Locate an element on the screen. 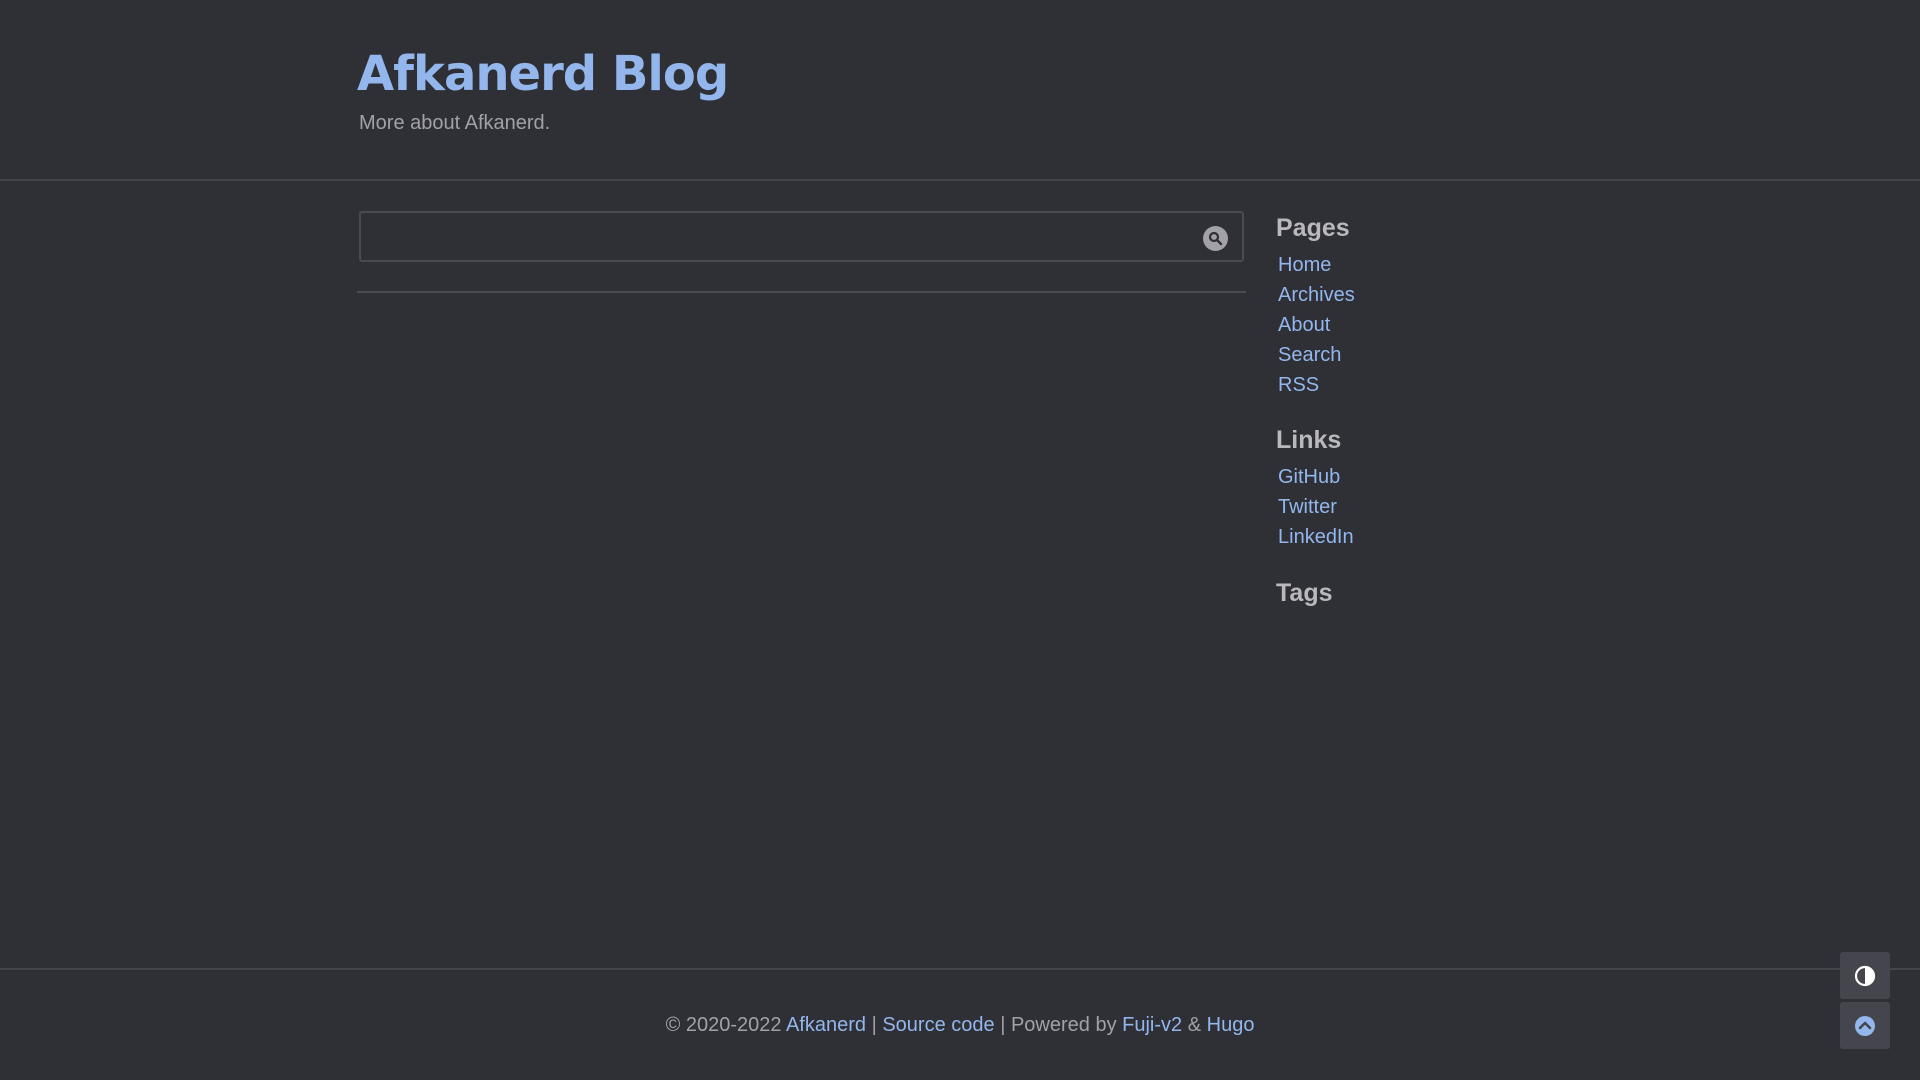  footer-powered-by: | Powered by is located at coordinates (1058, 1025).